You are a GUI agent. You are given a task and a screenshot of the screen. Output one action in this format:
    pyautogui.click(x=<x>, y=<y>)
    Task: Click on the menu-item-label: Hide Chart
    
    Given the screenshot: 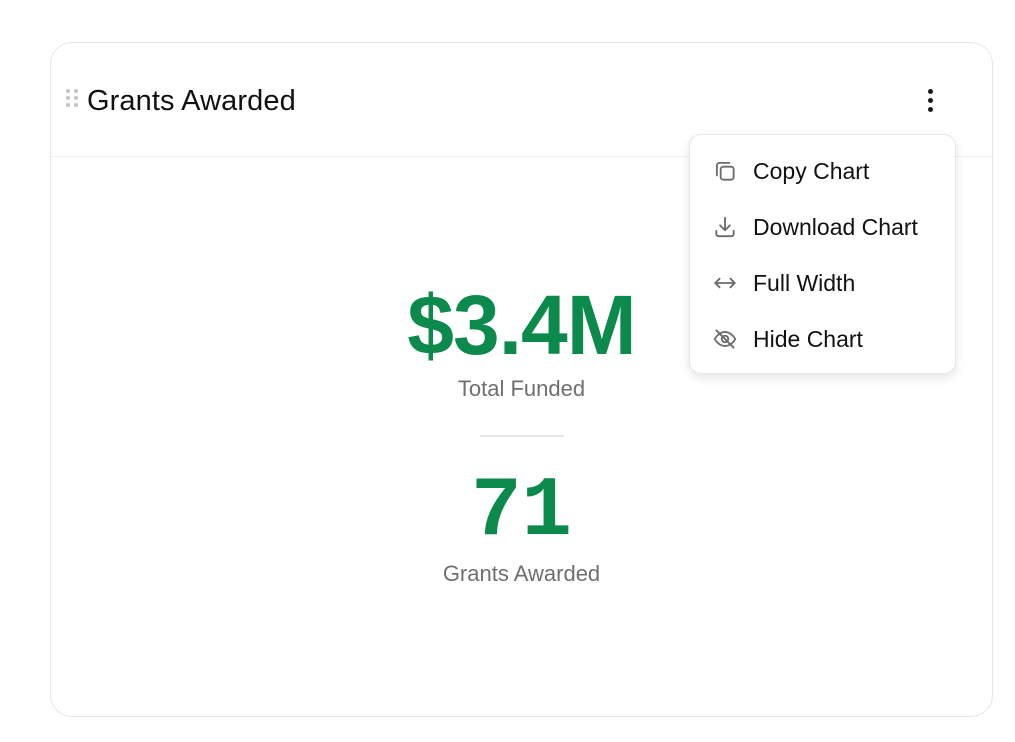 What is the action you would take?
    pyautogui.click(x=808, y=338)
    